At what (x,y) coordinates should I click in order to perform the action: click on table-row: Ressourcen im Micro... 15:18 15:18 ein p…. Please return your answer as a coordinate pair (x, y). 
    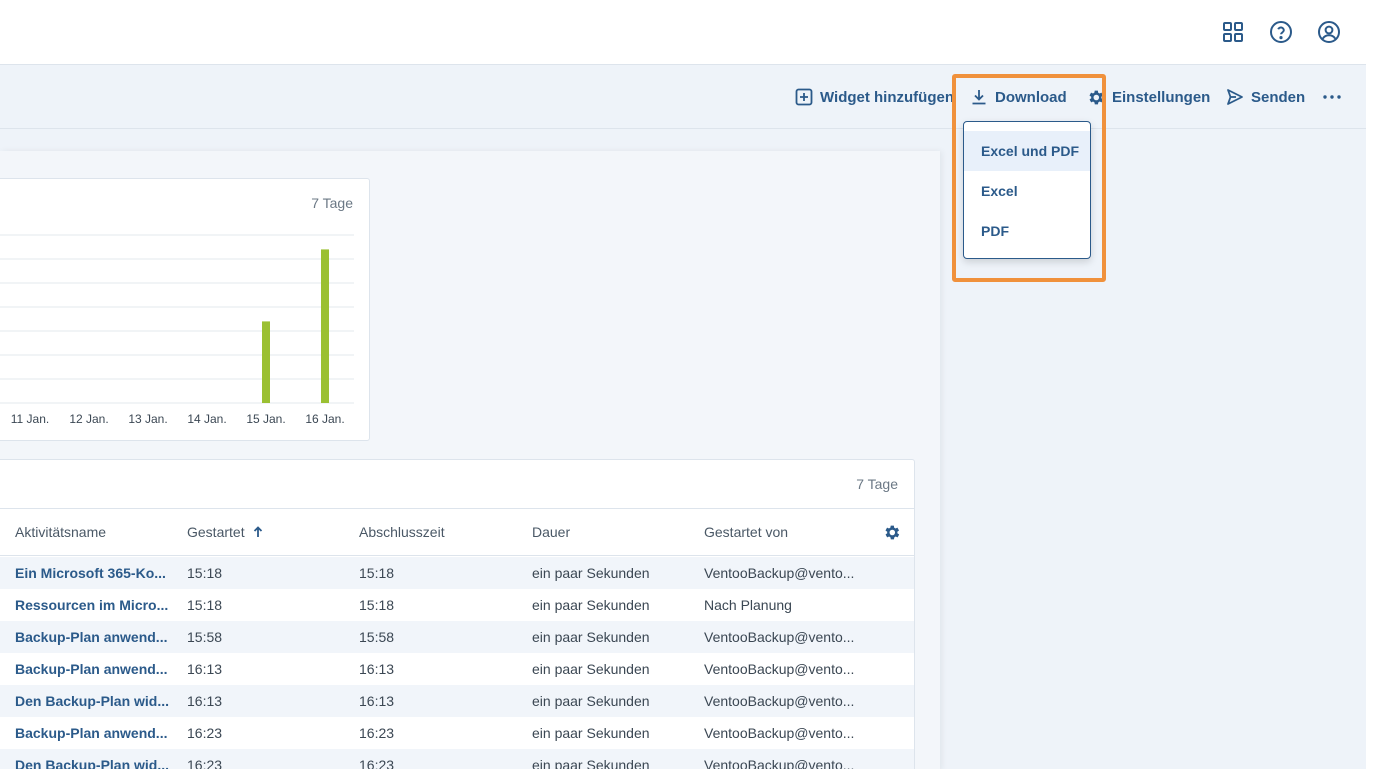
    Looking at the image, I should click on (457, 605).